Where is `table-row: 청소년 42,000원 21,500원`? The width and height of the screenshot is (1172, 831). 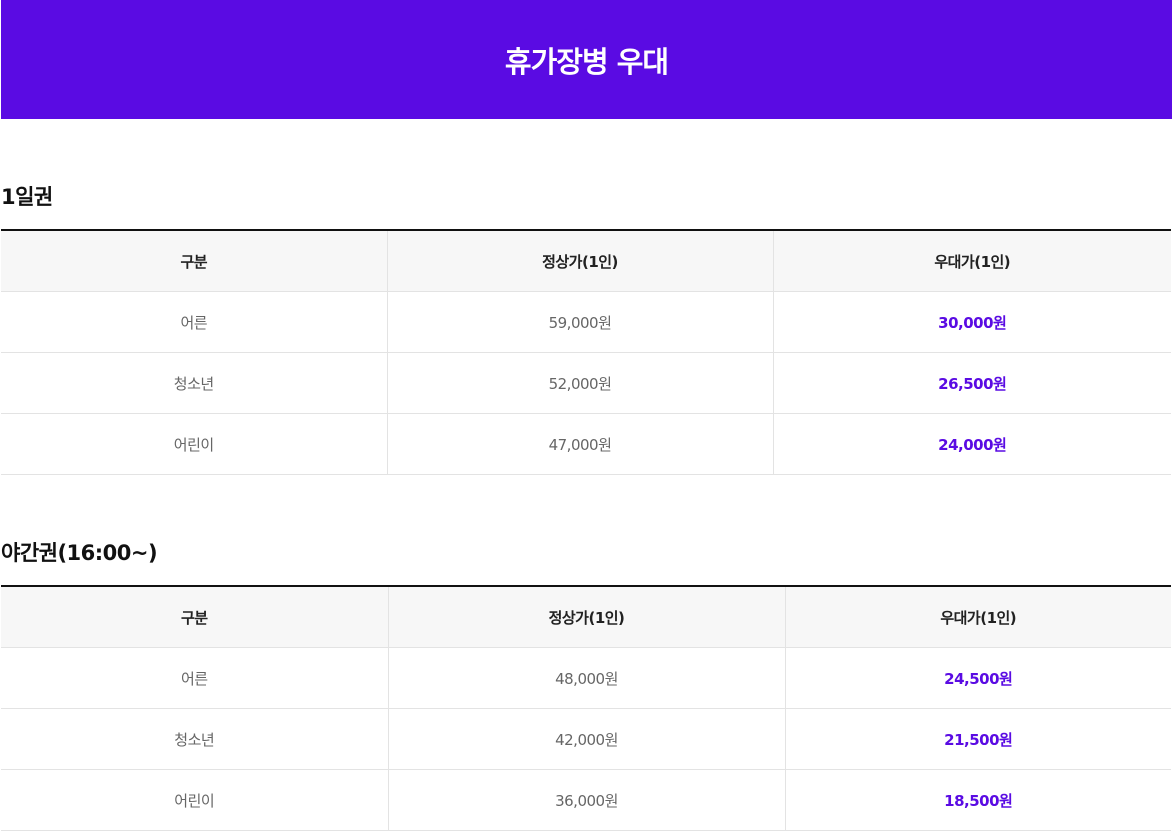 table-row: 청소년 42,000원 21,500원 is located at coordinates (586, 739).